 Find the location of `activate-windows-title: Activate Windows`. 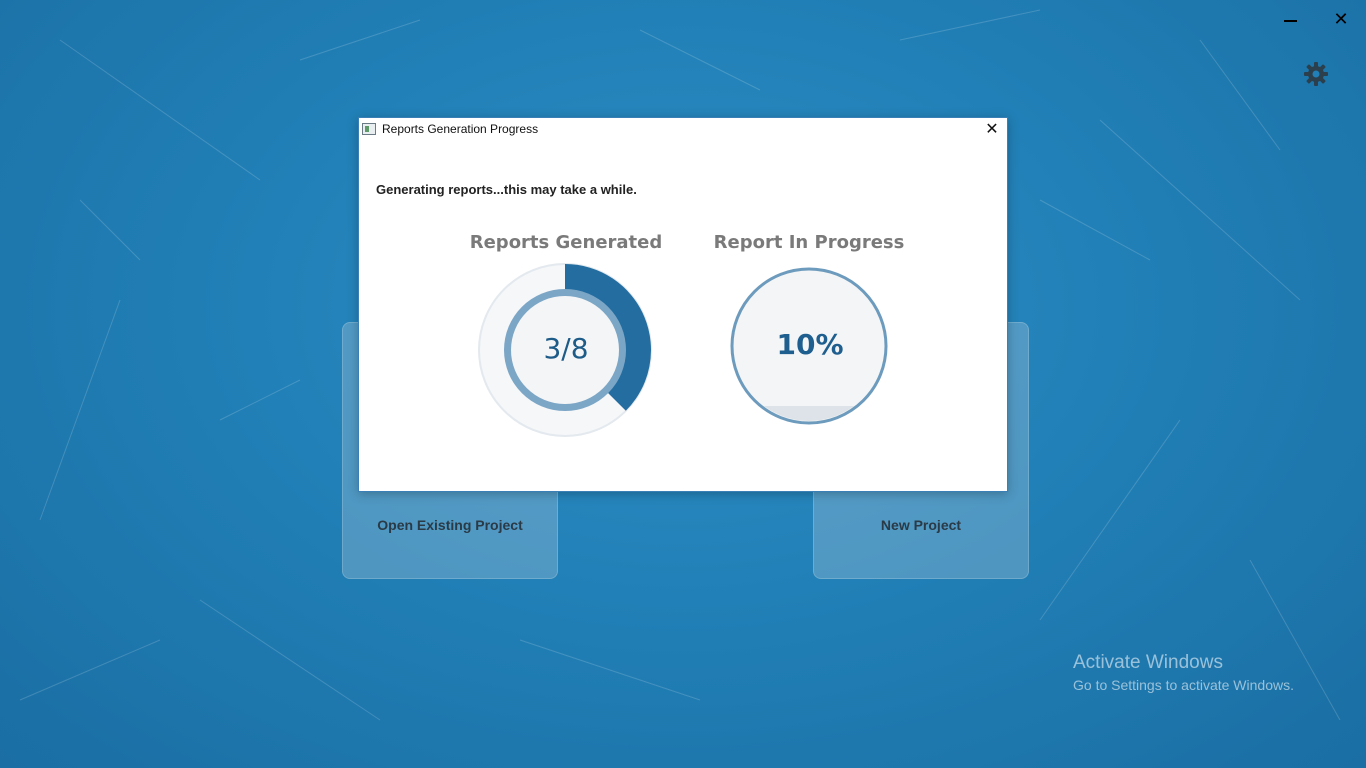

activate-windows-title: Activate Windows is located at coordinates (1148, 662).